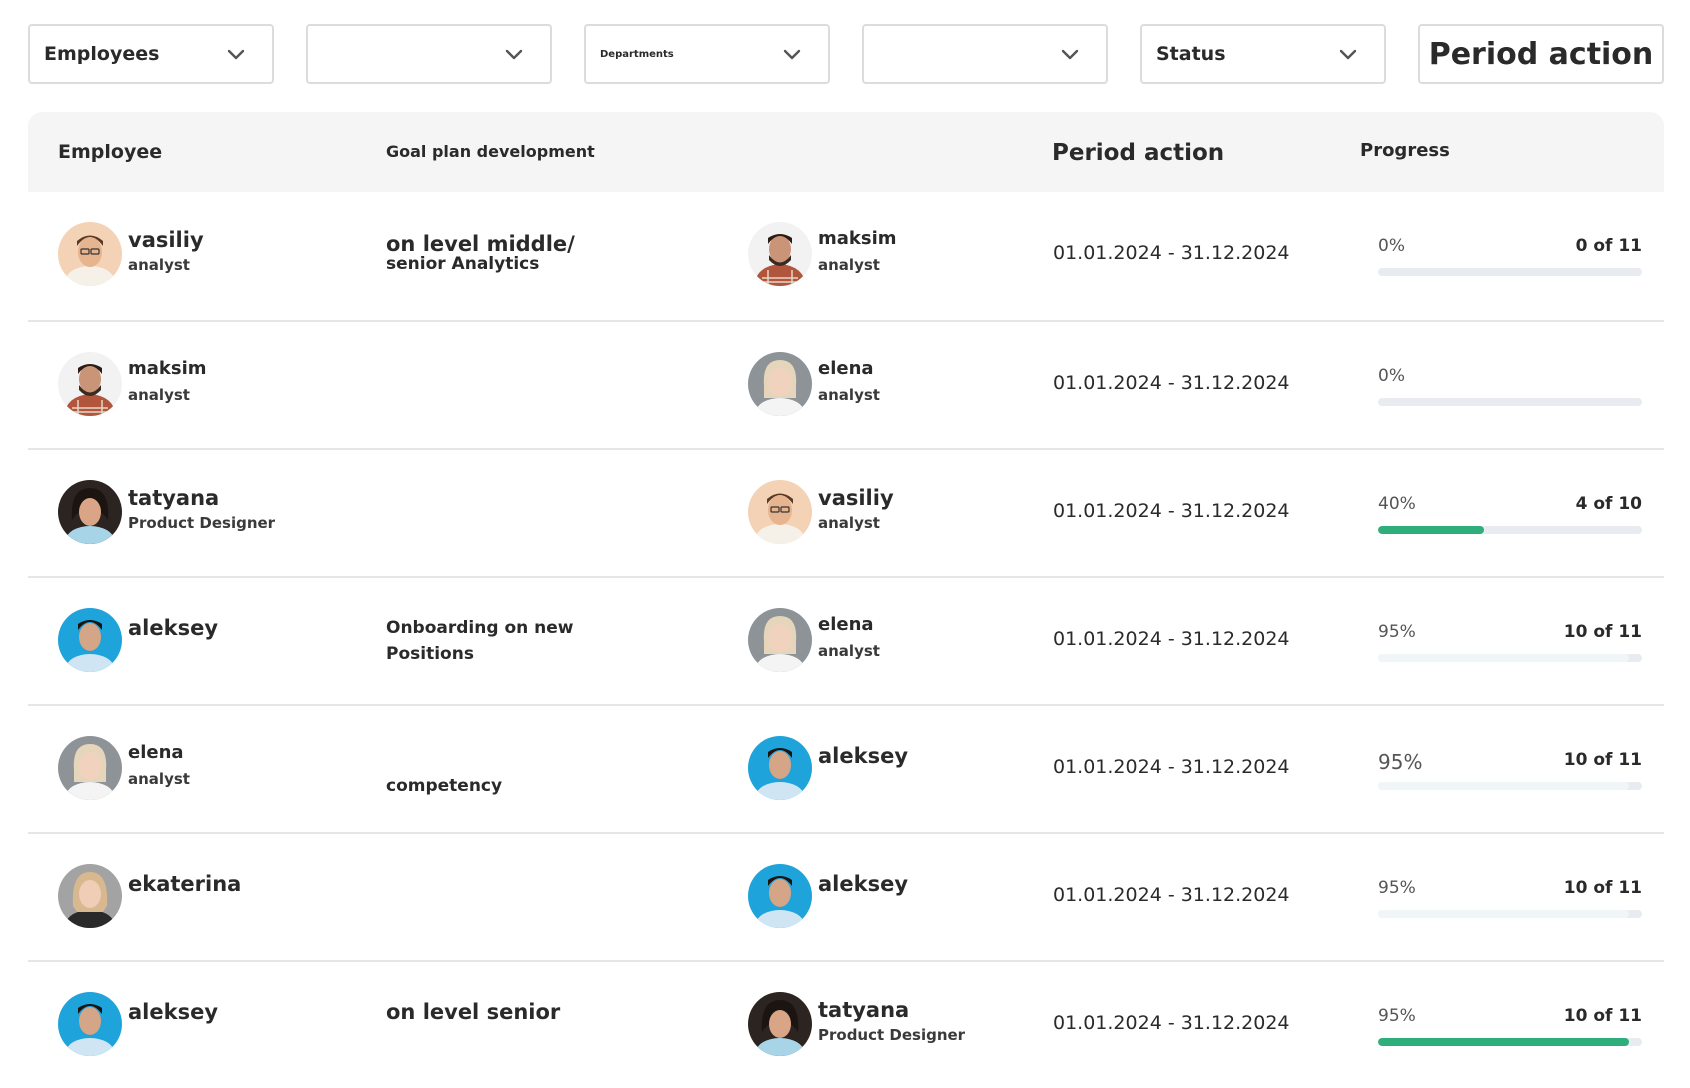 This screenshot has height=1088, width=1690. I want to click on mentor-role: Product Designer, so click(892, 1035).